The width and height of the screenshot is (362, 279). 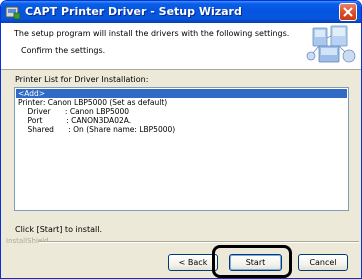 I want to click on list-item-printer: Printer: Canon LBP5000 (Set as default), so click(x=92, y=102).